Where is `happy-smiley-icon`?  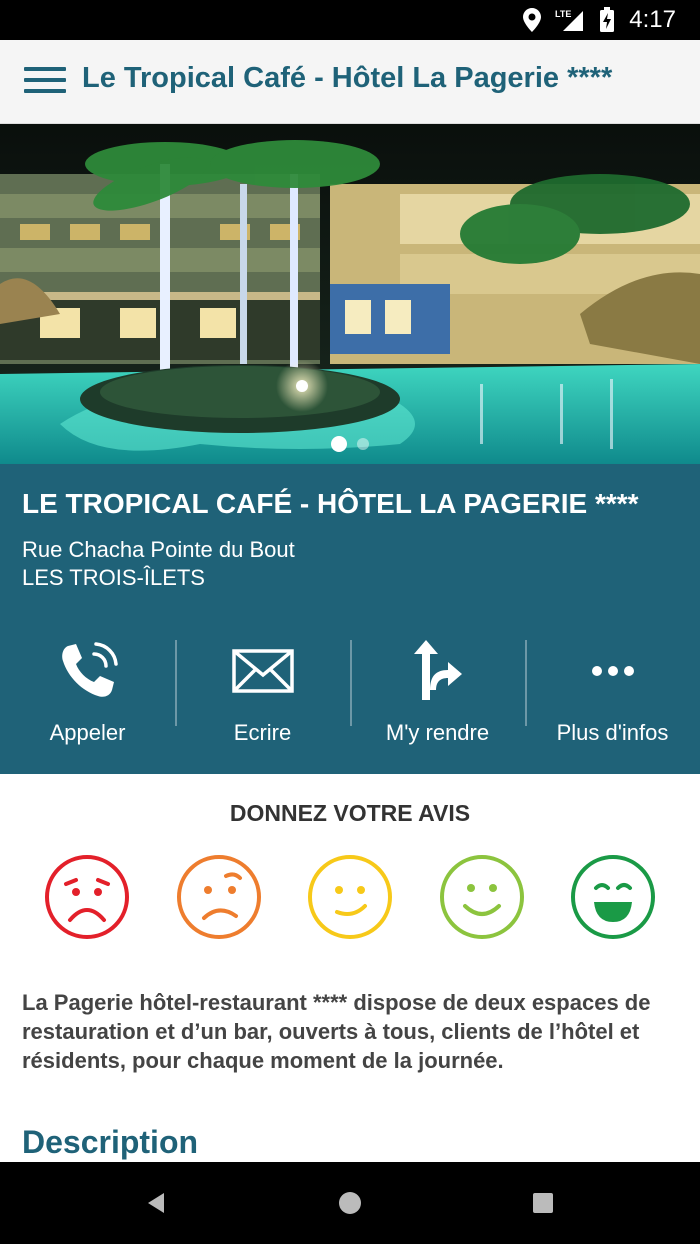 happy-smiley-icon is located at coordinates (482, 897).